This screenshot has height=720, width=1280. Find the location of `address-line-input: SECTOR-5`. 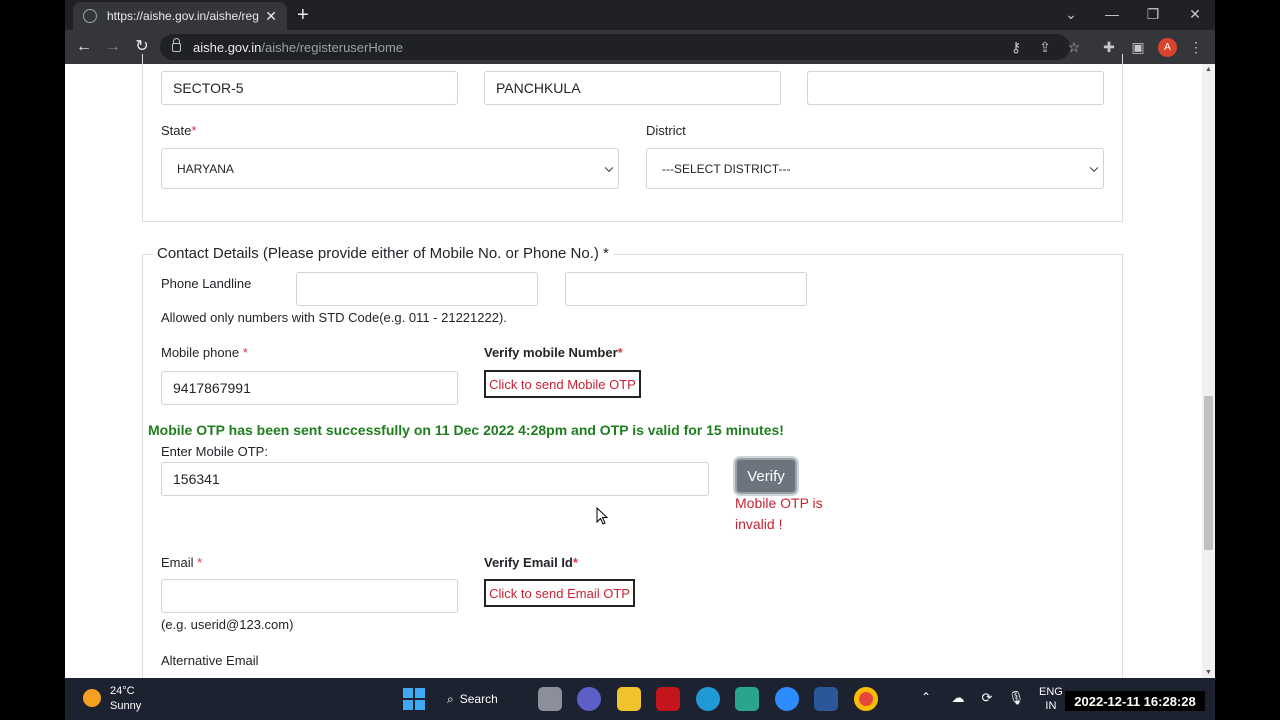

address-line-input: SECTOR-5 is located at coordinates (309, 88).